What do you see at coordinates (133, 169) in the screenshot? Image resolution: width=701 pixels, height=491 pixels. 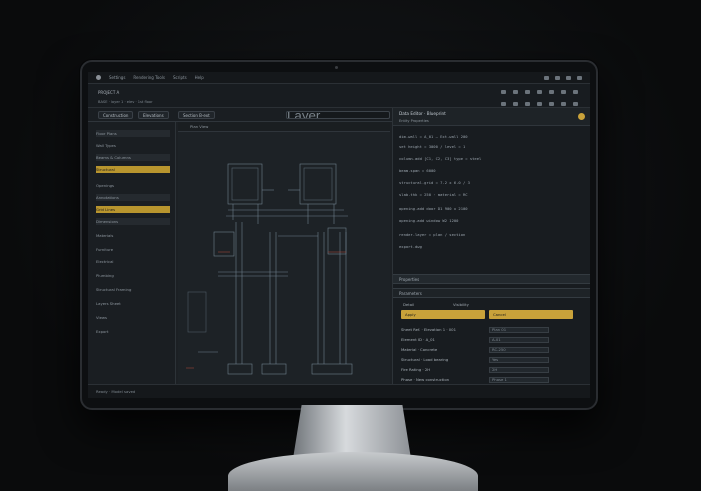 I see `left-row-selected: Structural` at bounding box center [133, 169].